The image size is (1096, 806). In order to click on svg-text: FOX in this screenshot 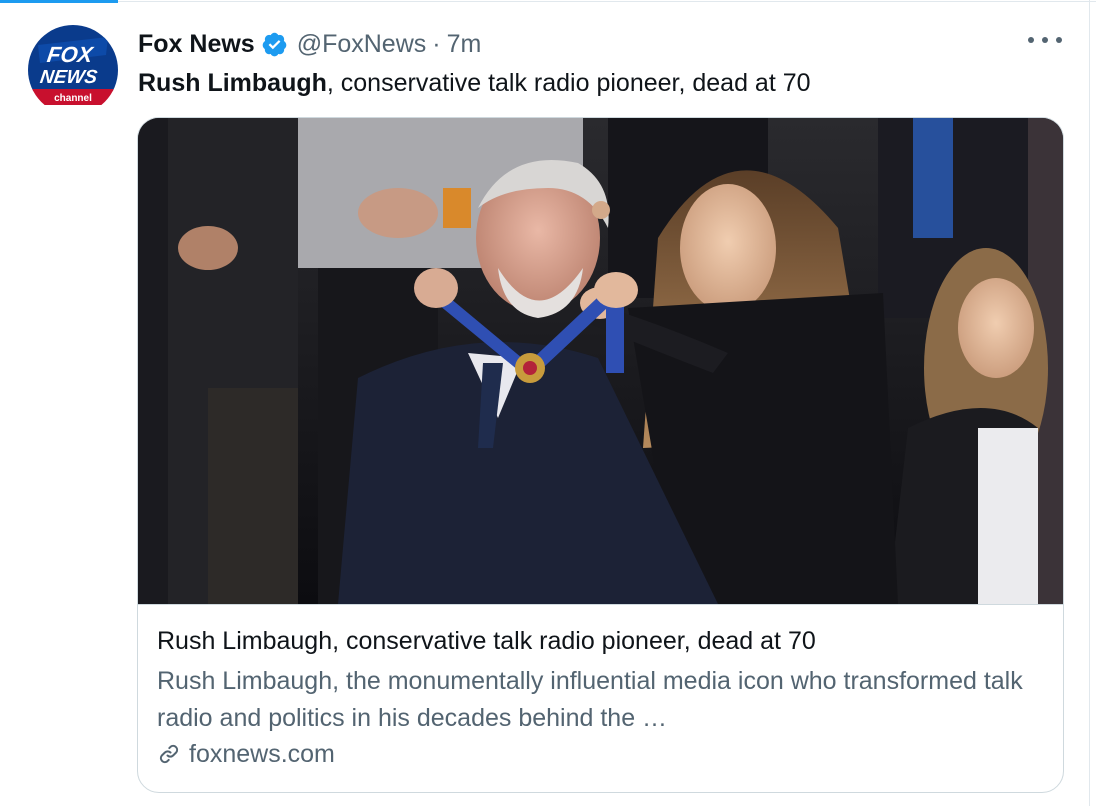, I will do `click(71, 54)`.